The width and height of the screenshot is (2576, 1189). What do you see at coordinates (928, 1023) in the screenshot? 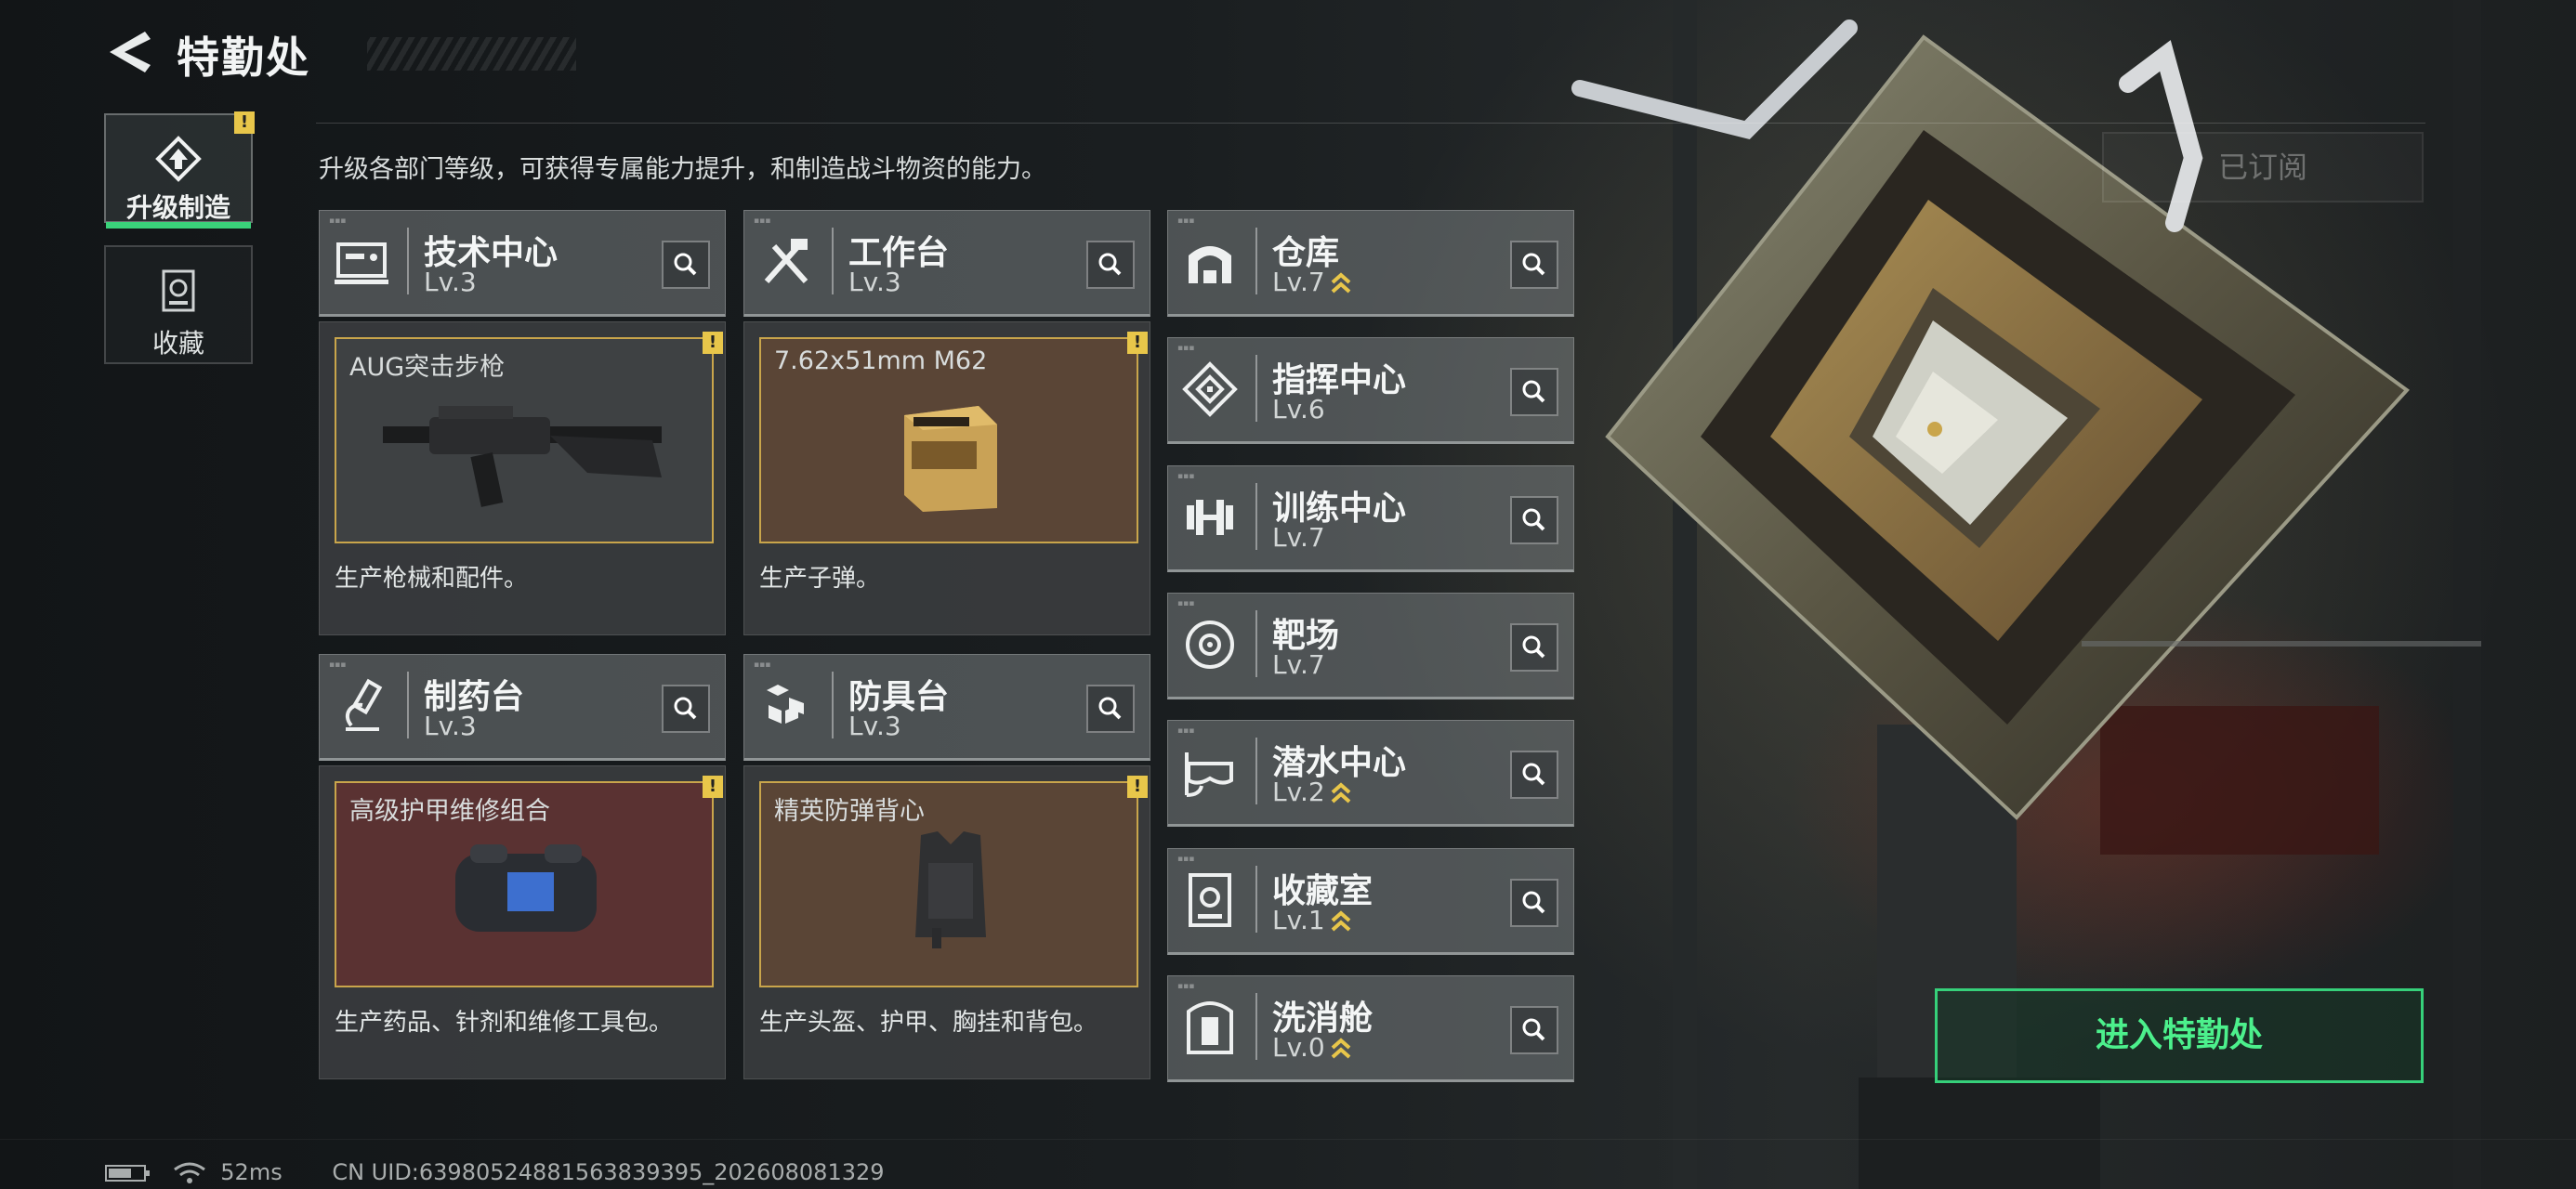
I see `card-description: 生产头盔、护甲、胸挂和背包。` at bounding box center [928, 1023].